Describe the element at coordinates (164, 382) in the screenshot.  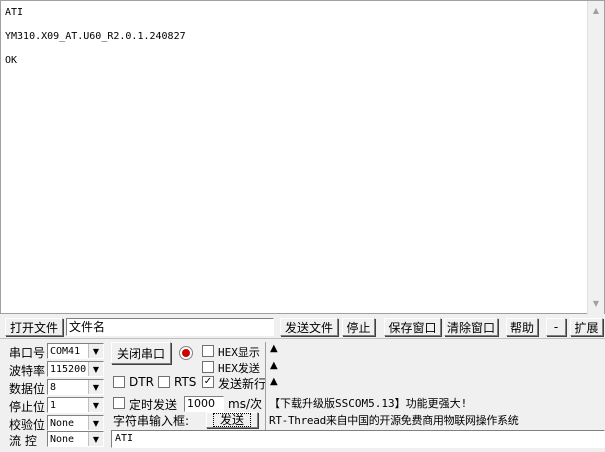
I see `rts-checkbox` at that location.